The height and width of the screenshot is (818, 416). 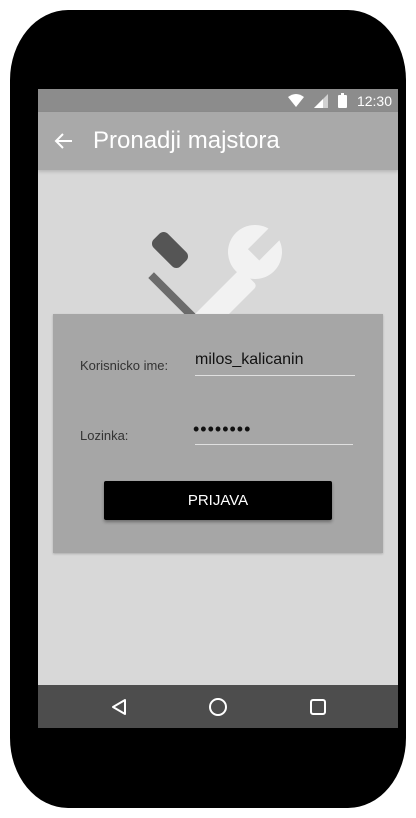 I want to click on password-field: ••••••••, so click(x=222, y=429).